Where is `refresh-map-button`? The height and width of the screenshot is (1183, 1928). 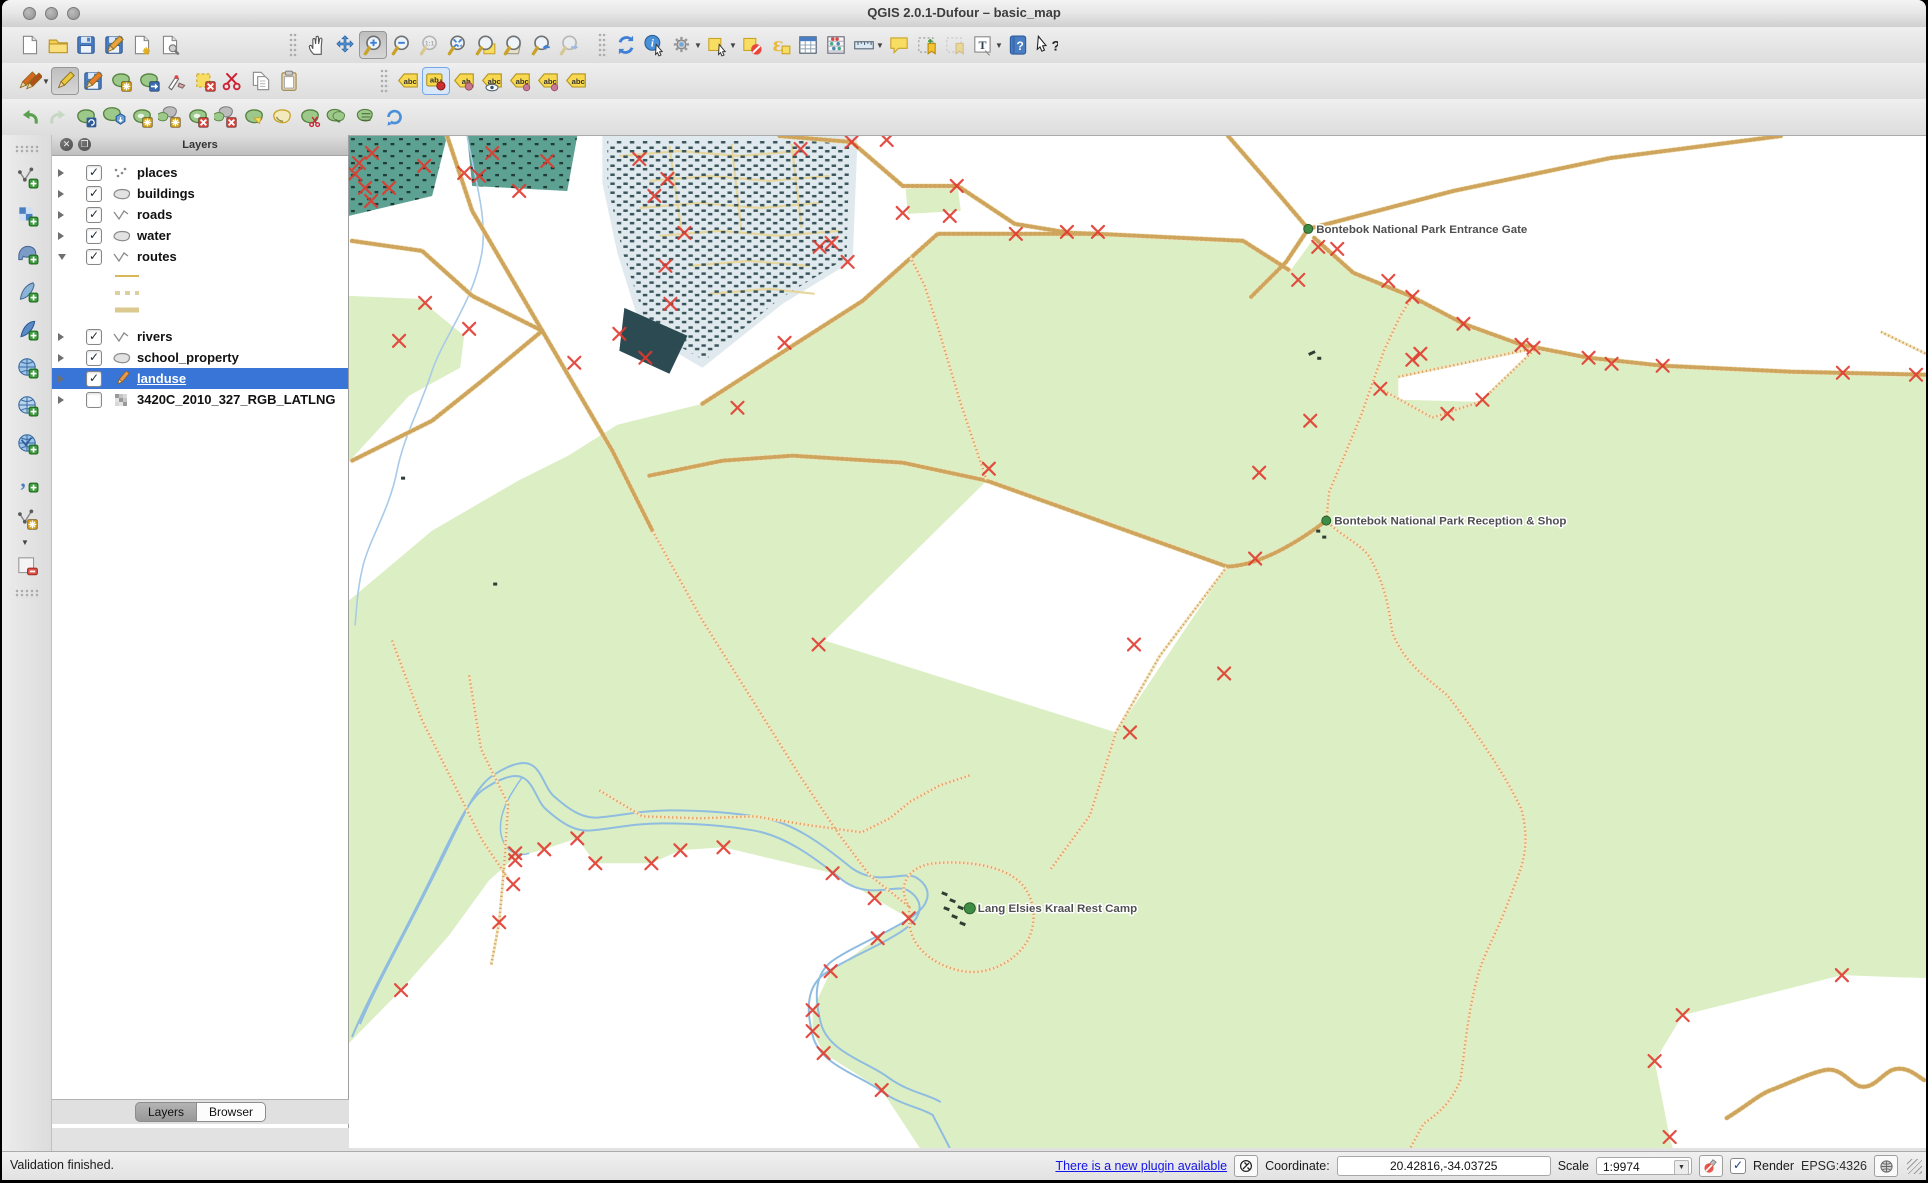
refresh-map-button is located at coordinates (626, 45).